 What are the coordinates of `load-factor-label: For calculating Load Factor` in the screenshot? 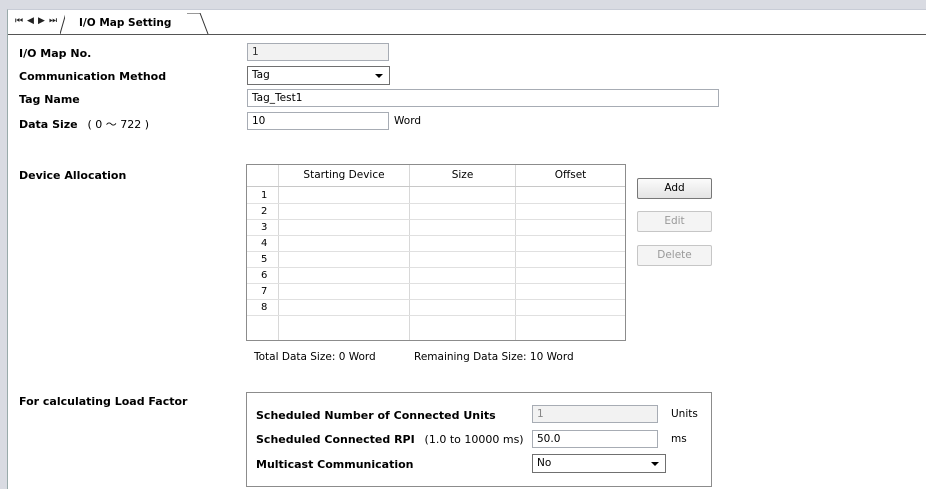 It's located at (103, 401).